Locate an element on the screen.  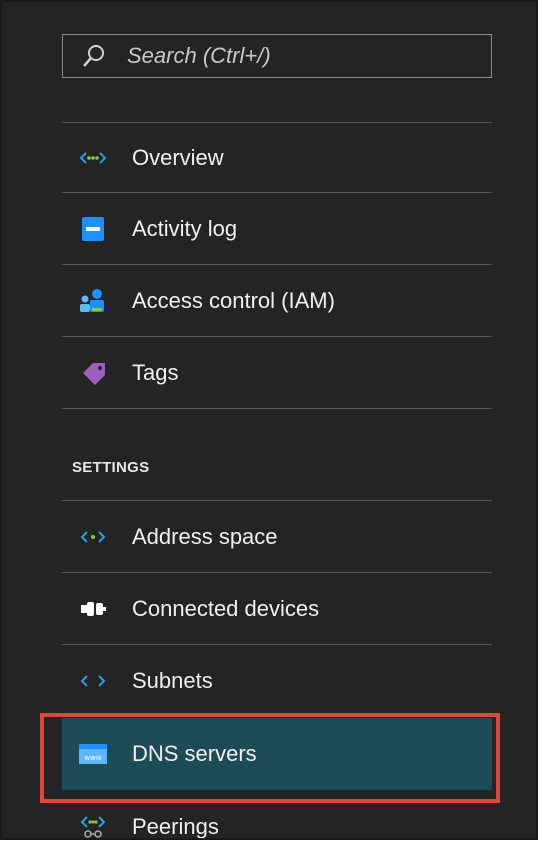
search-box: Search (Ctrl+/) is located at coordinates (277, 56).